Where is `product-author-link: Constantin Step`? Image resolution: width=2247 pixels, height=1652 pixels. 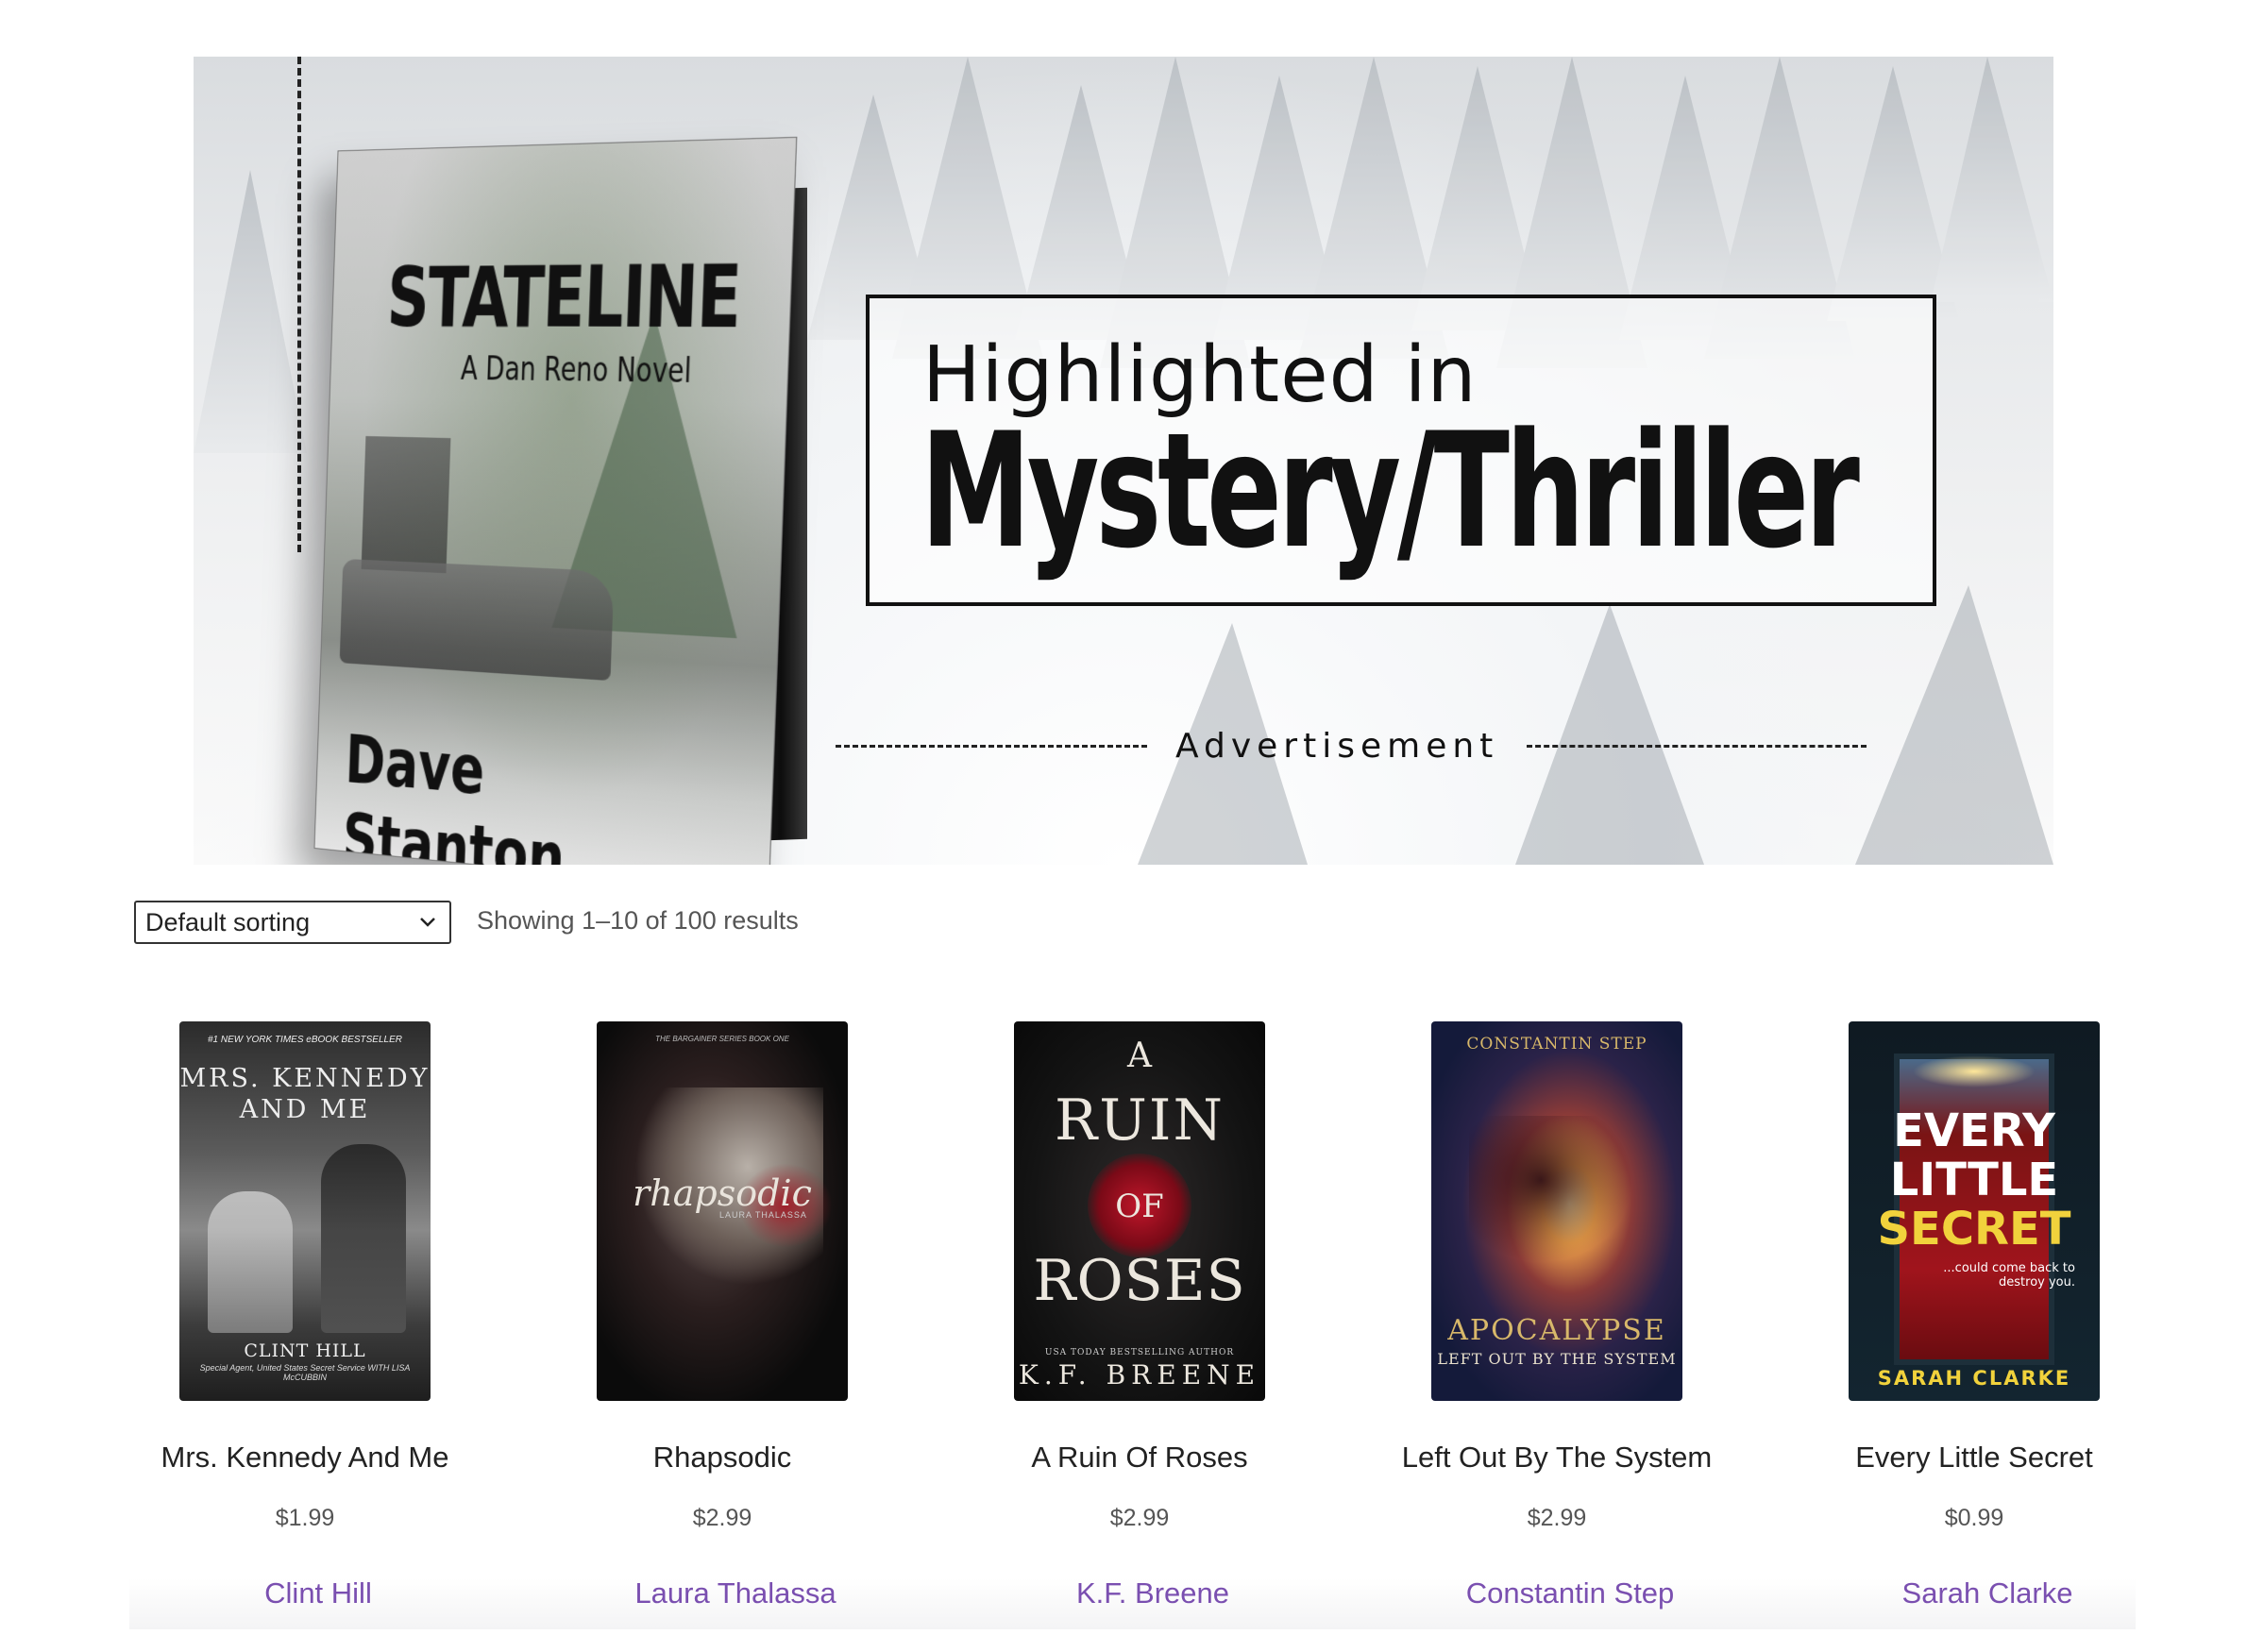
product-author-link: Constantin Step is located at coordinates (1570, 1593).